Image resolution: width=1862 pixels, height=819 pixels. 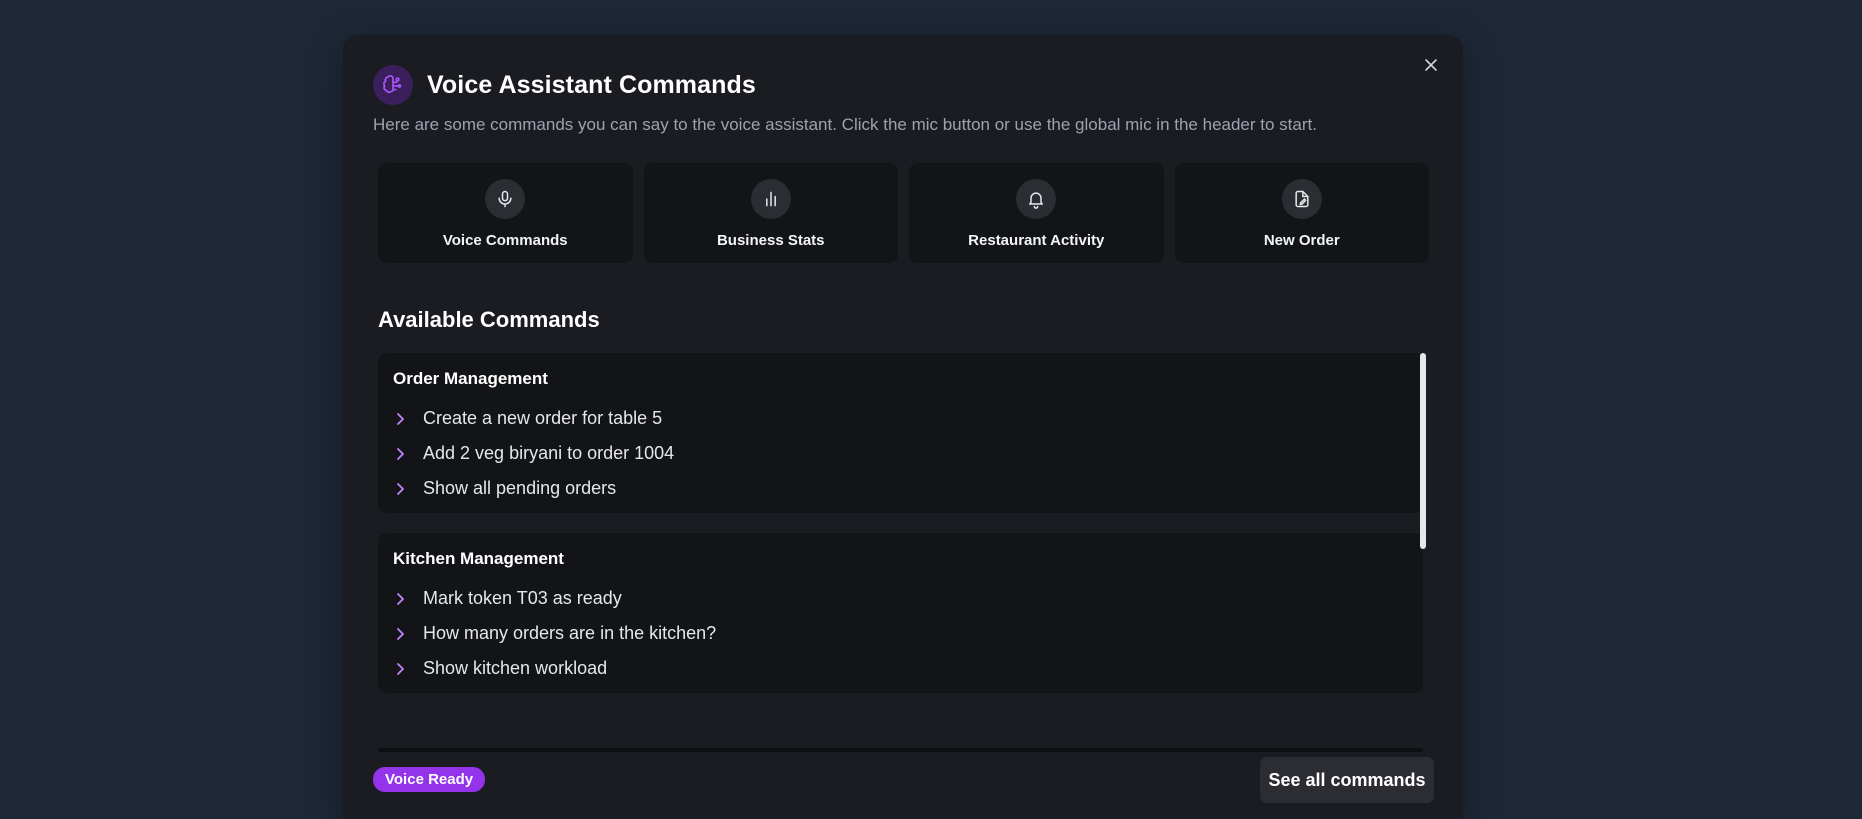 What do you see at coordinates (489, 319) in the screenshot?
I see `section-title: Available Commands` at bounding box center [489, 319].